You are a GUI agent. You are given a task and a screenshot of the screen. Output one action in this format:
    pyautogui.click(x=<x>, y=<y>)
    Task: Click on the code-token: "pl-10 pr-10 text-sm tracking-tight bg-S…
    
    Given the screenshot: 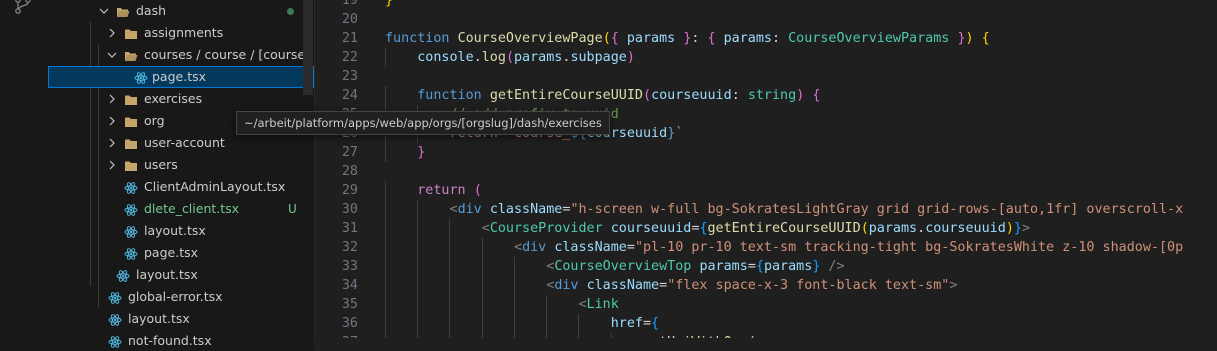 What is the action you would take?
    pyautogui.click(x=909, y=247)
    